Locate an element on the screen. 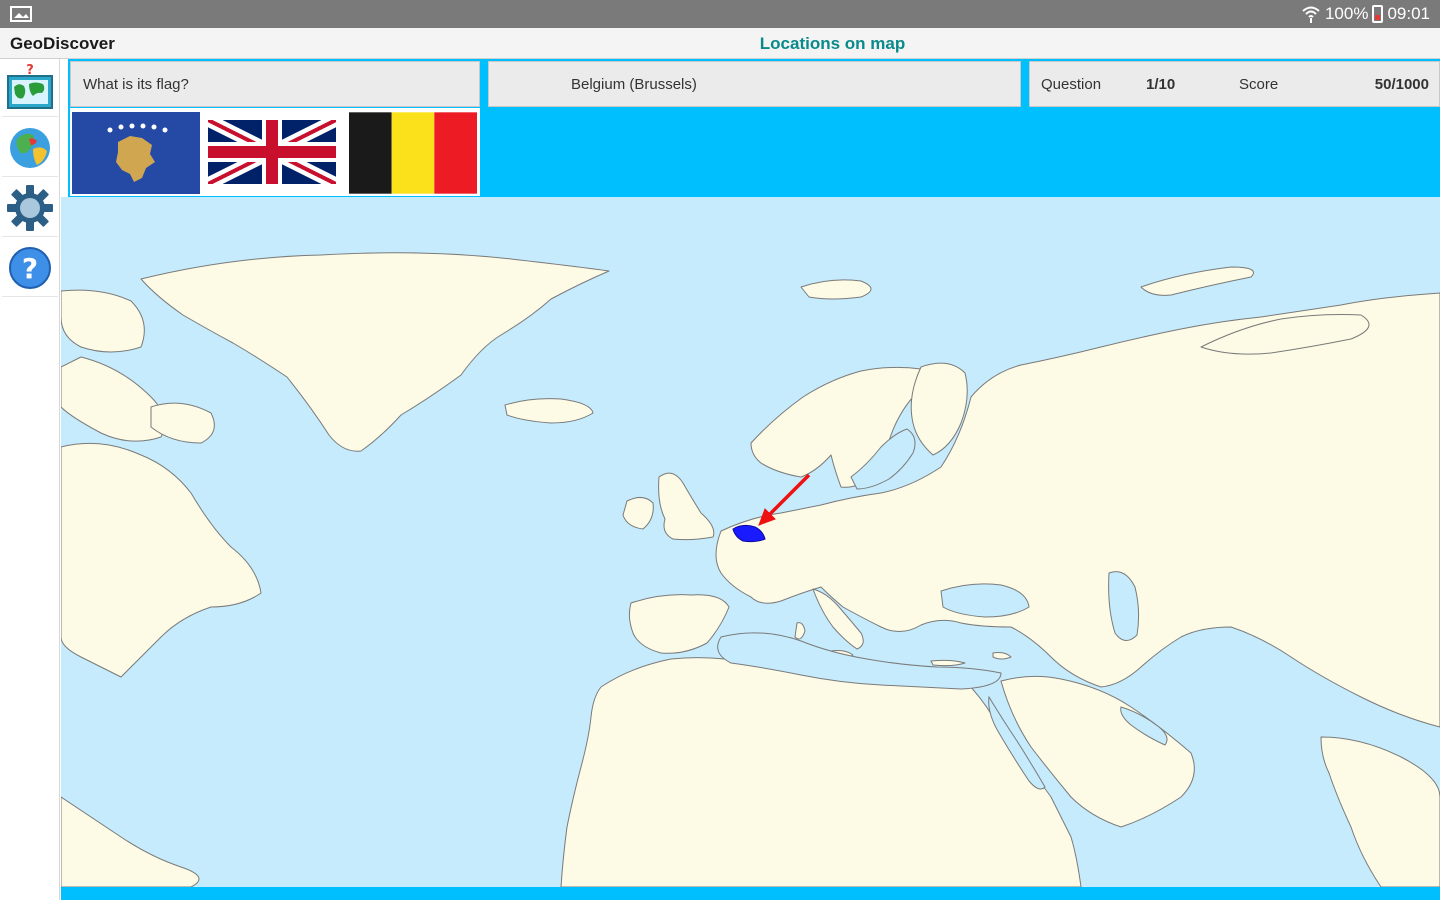 The image size is (1440, 900). gear-icon is located at coordinates (30, 207).